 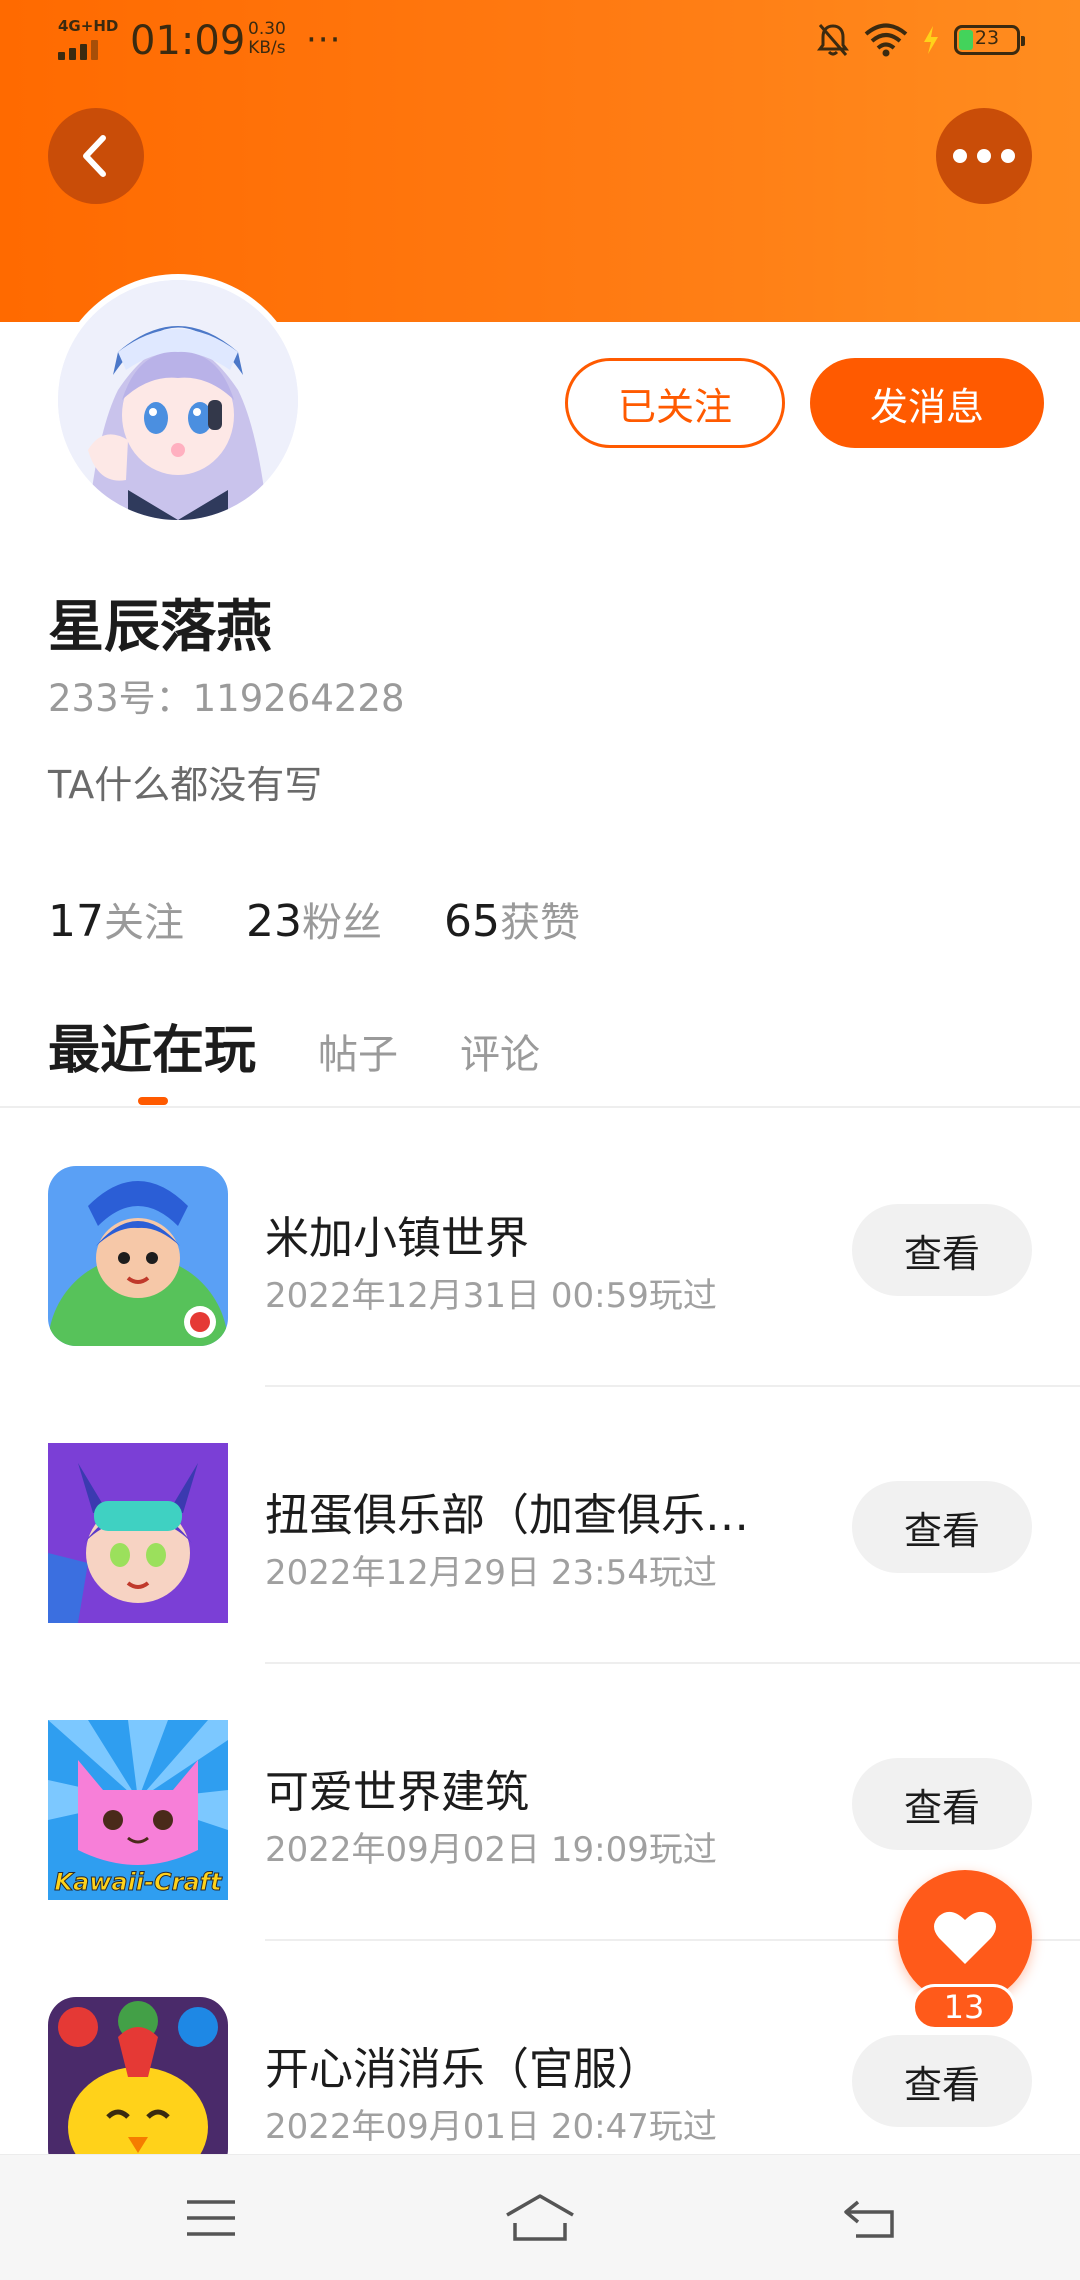 What do you see at coordinates (226, 698) in the screenshot?
I see `user-id: 233号：119264228` at bounding box center [226, 698].